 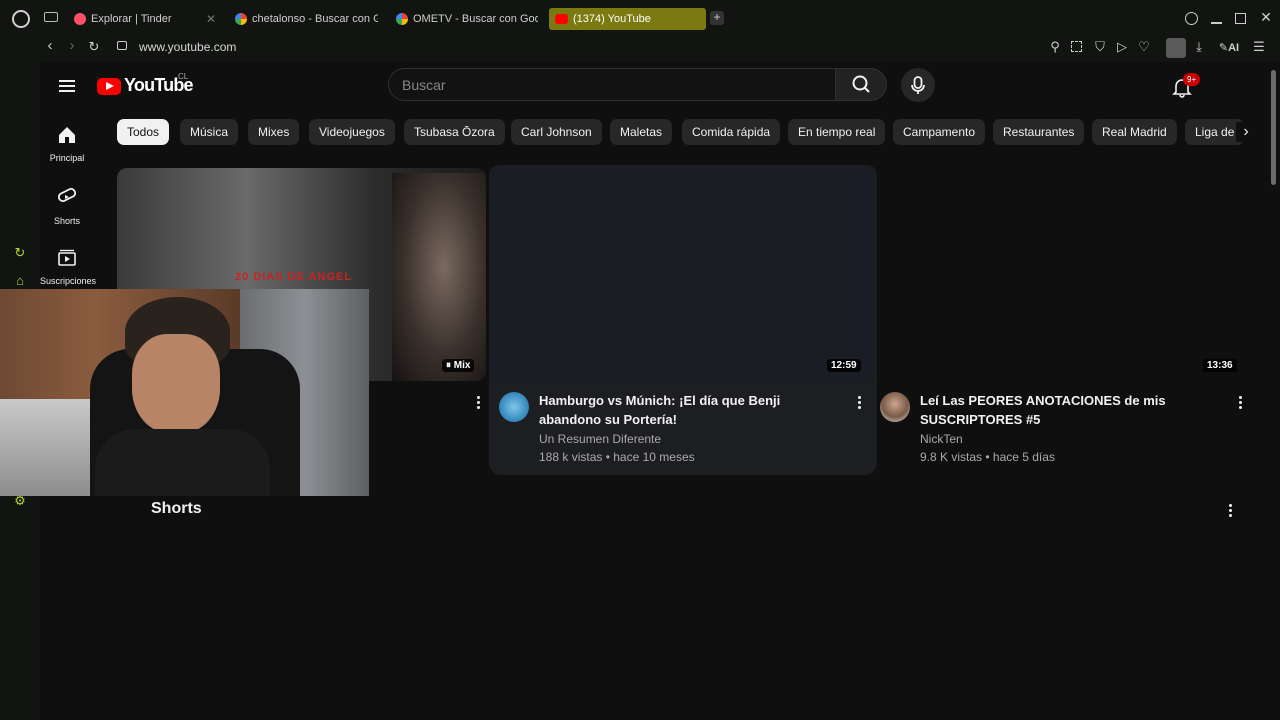 I want to click on chevron-right-icon: ›, so click(x=1246, y=132).